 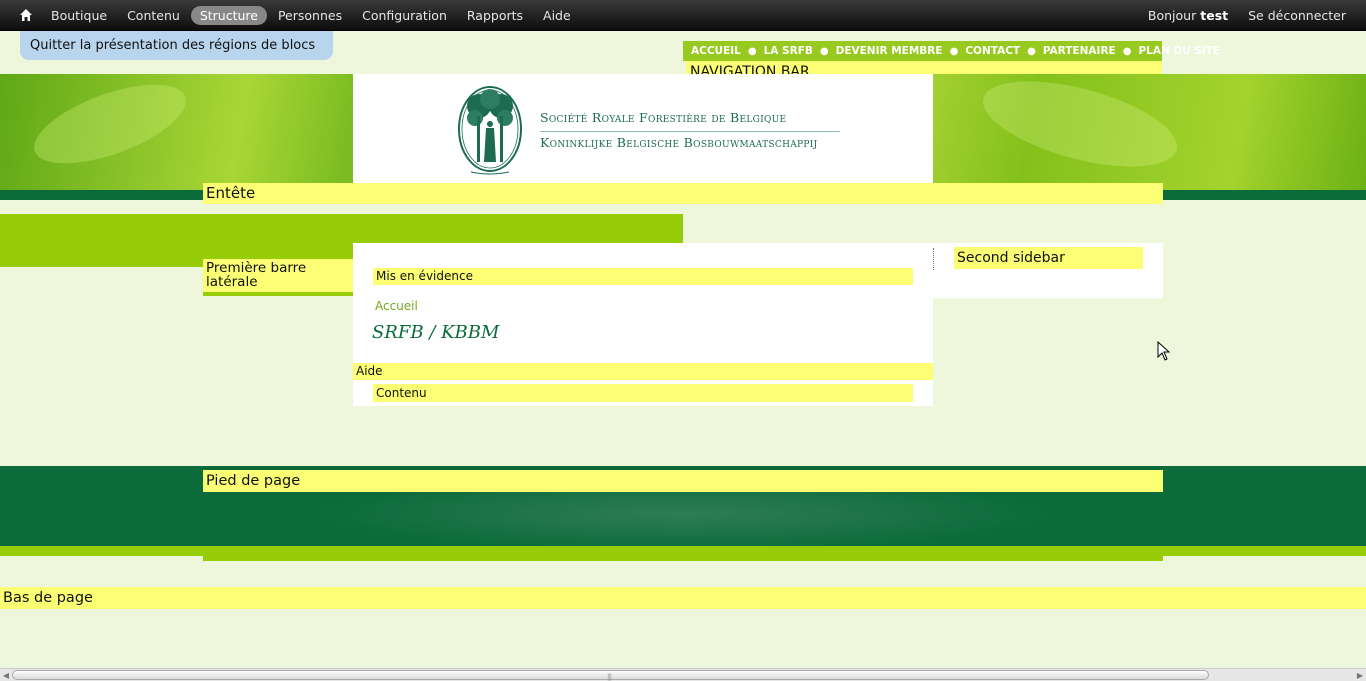 I want to click on green-band, so click(x=341, y=228).